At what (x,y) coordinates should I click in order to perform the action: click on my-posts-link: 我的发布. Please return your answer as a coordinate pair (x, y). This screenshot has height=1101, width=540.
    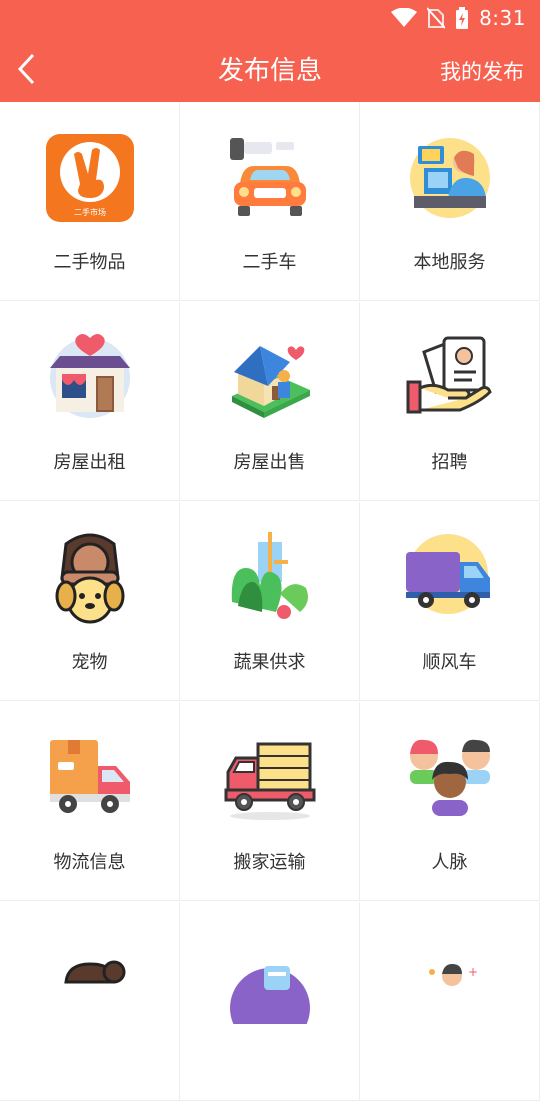
    Looking at the image, I should click on (482, 71).